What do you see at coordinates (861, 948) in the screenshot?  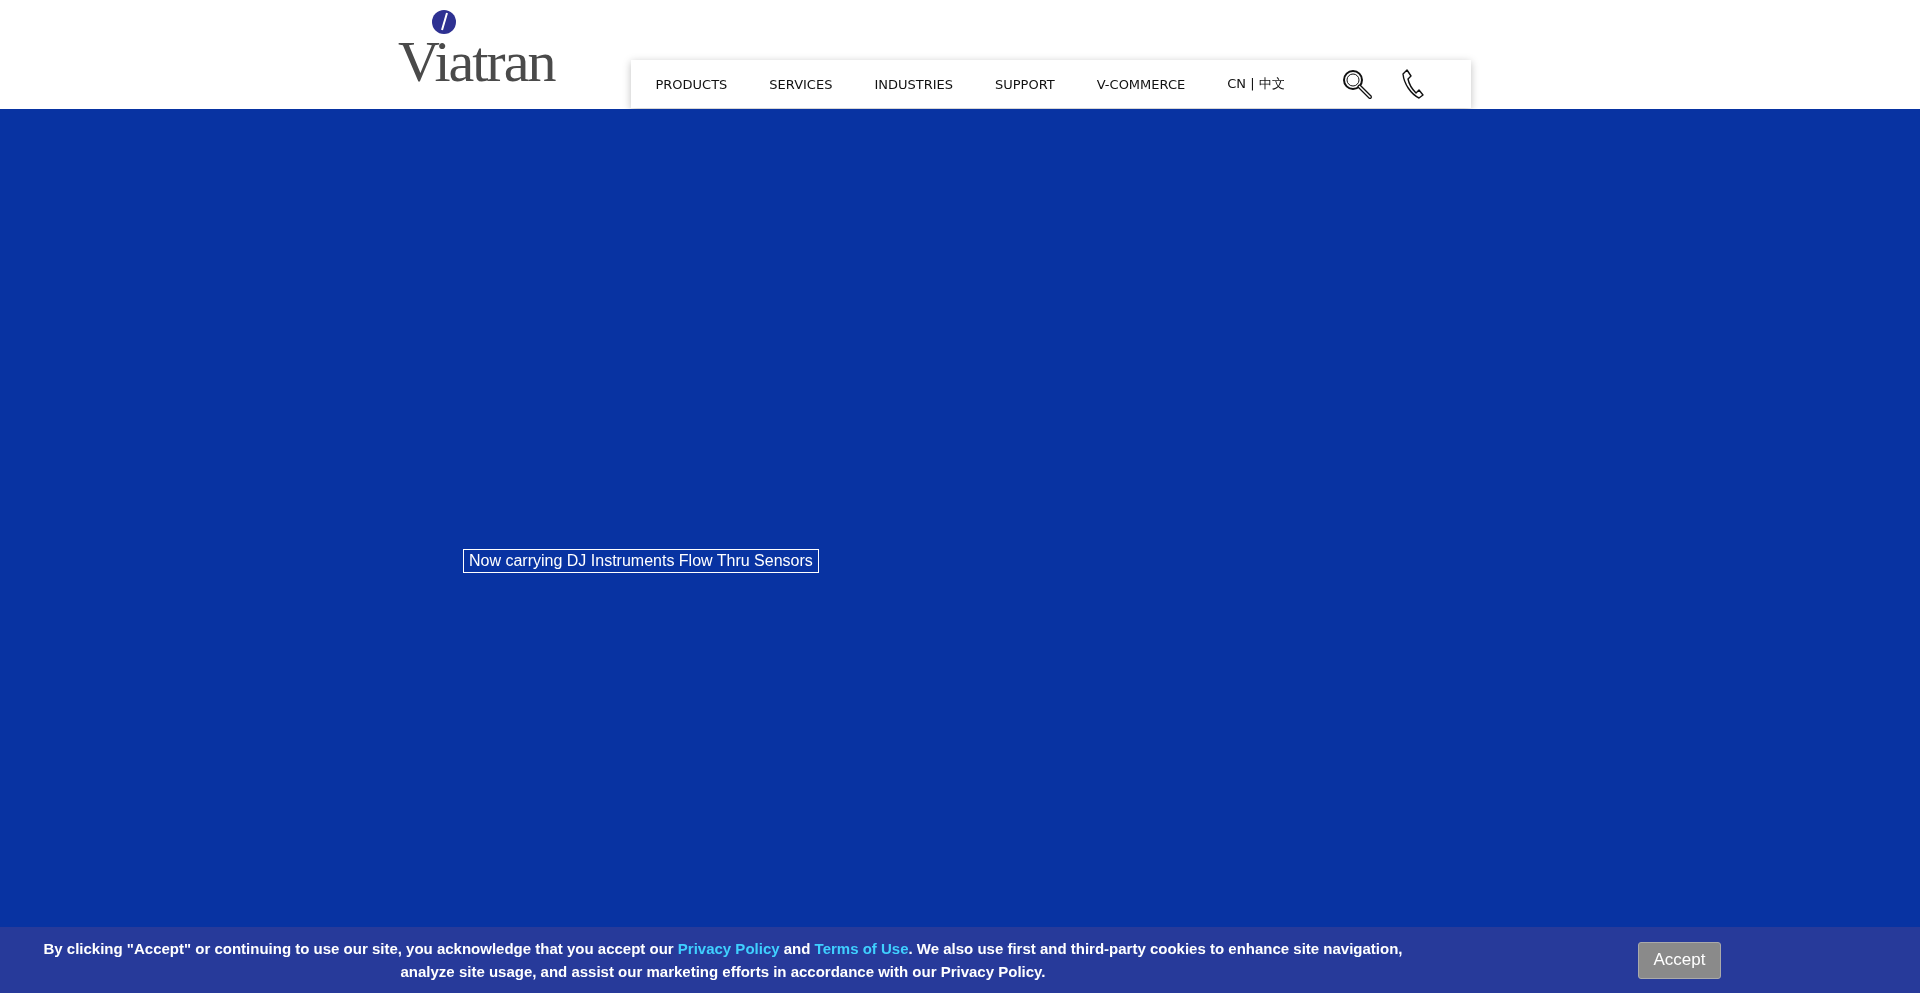 I see `terms-link: Terms of Use` at bounding box center [861, 948].